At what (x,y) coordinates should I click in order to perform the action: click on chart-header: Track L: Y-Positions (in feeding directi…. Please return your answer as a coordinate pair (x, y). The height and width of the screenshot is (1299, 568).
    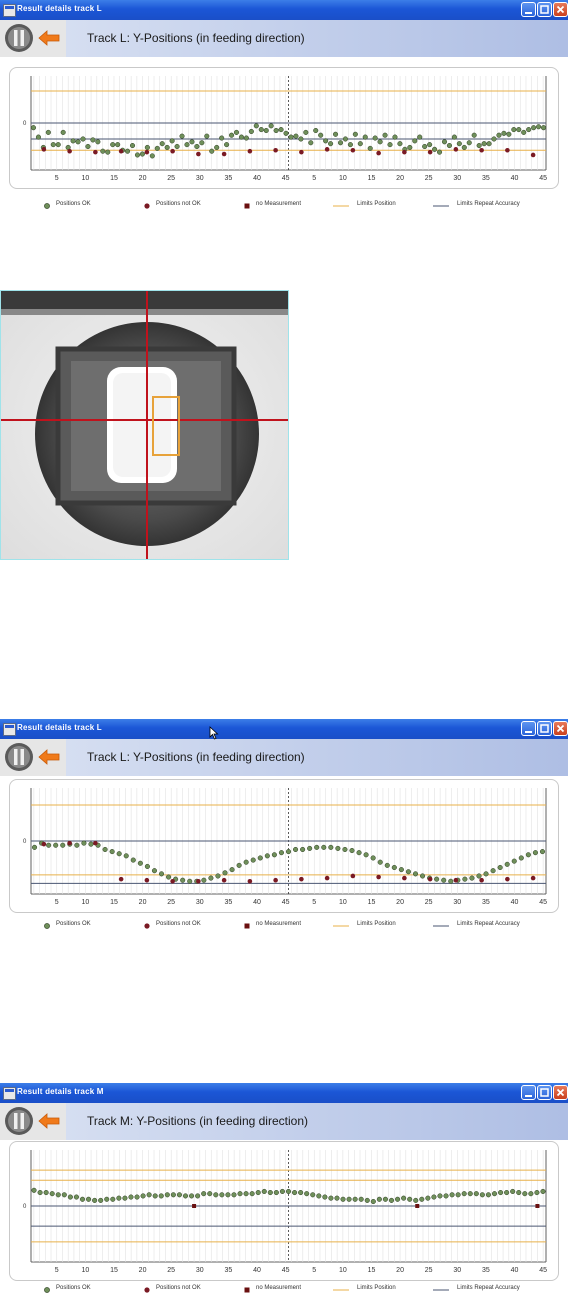
    Looking at the image, I should click on (196, 757).